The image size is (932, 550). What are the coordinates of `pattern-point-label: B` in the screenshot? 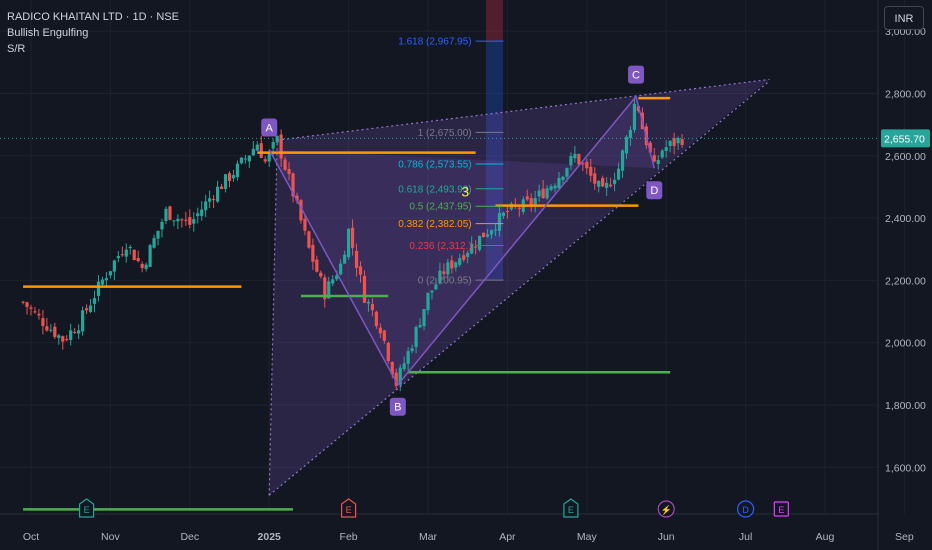 It's located at (397, 408).